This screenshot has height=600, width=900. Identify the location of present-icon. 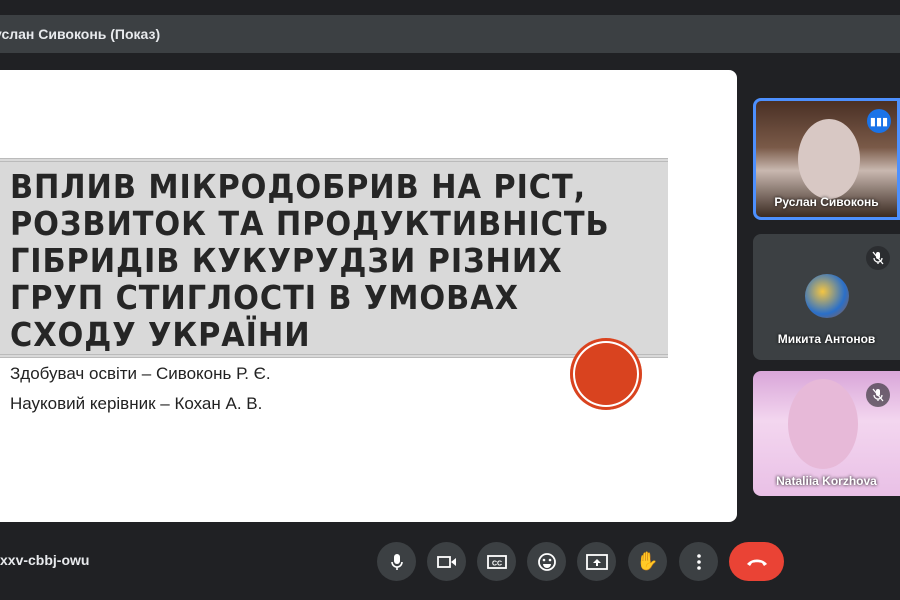
(596, 561).